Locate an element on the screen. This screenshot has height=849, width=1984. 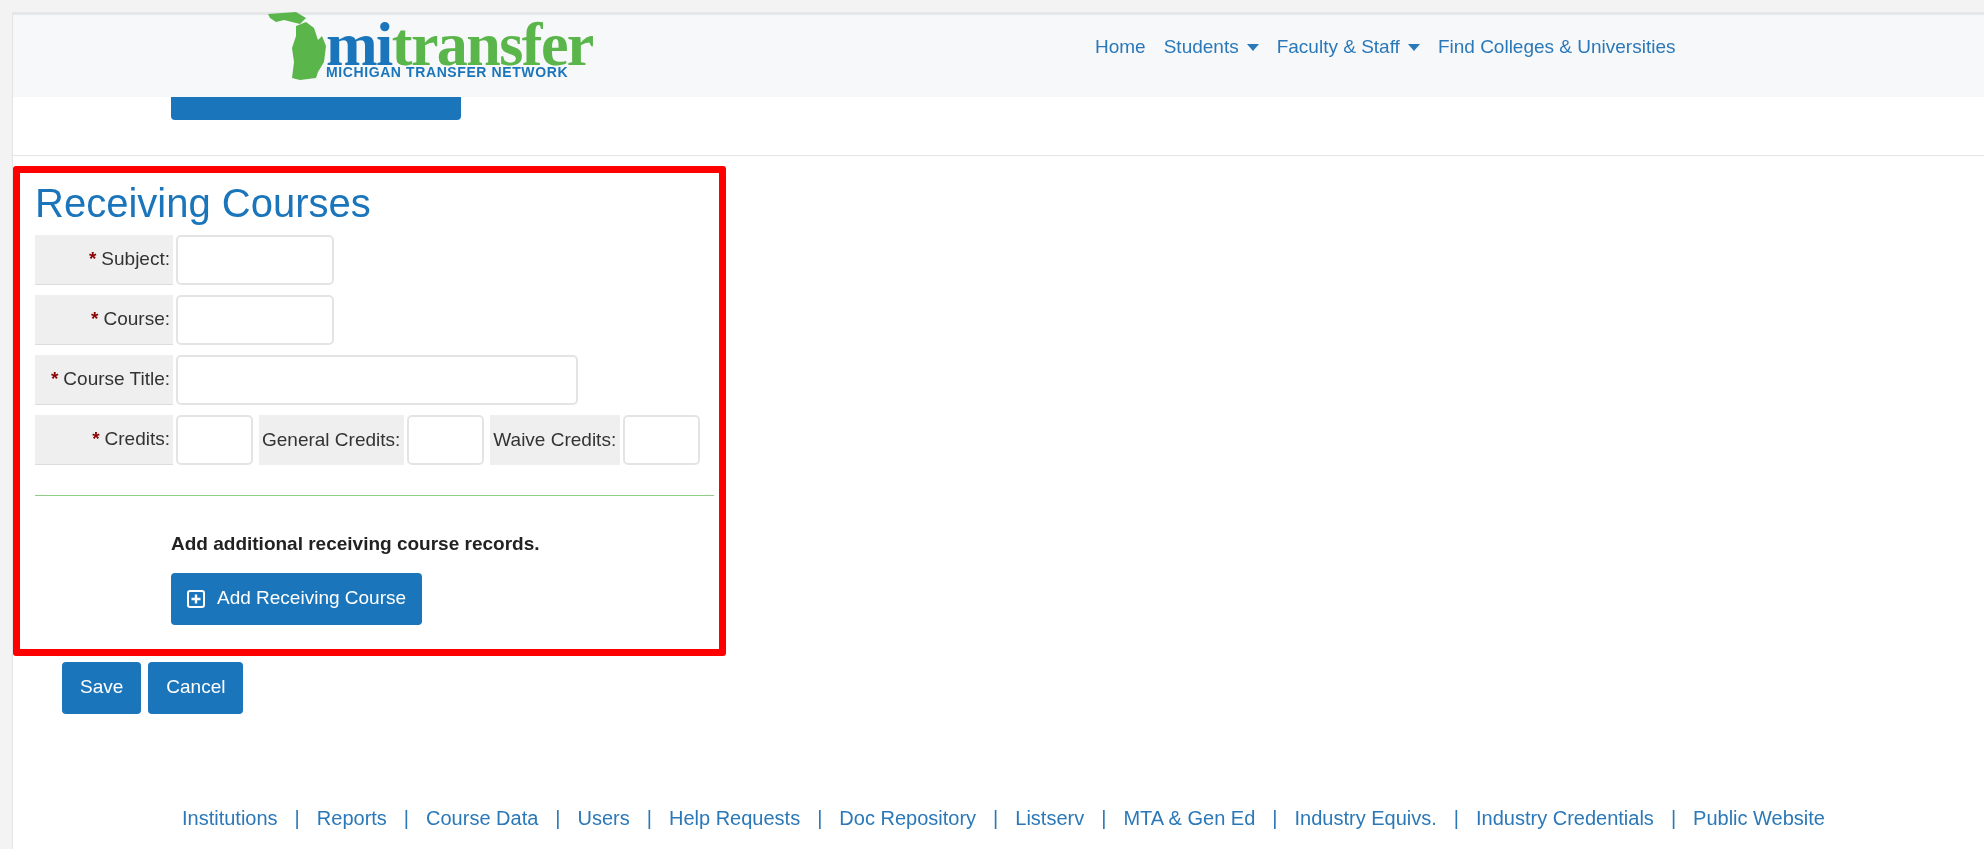
field-label: * Credits: is located at coordinates (104, 440).